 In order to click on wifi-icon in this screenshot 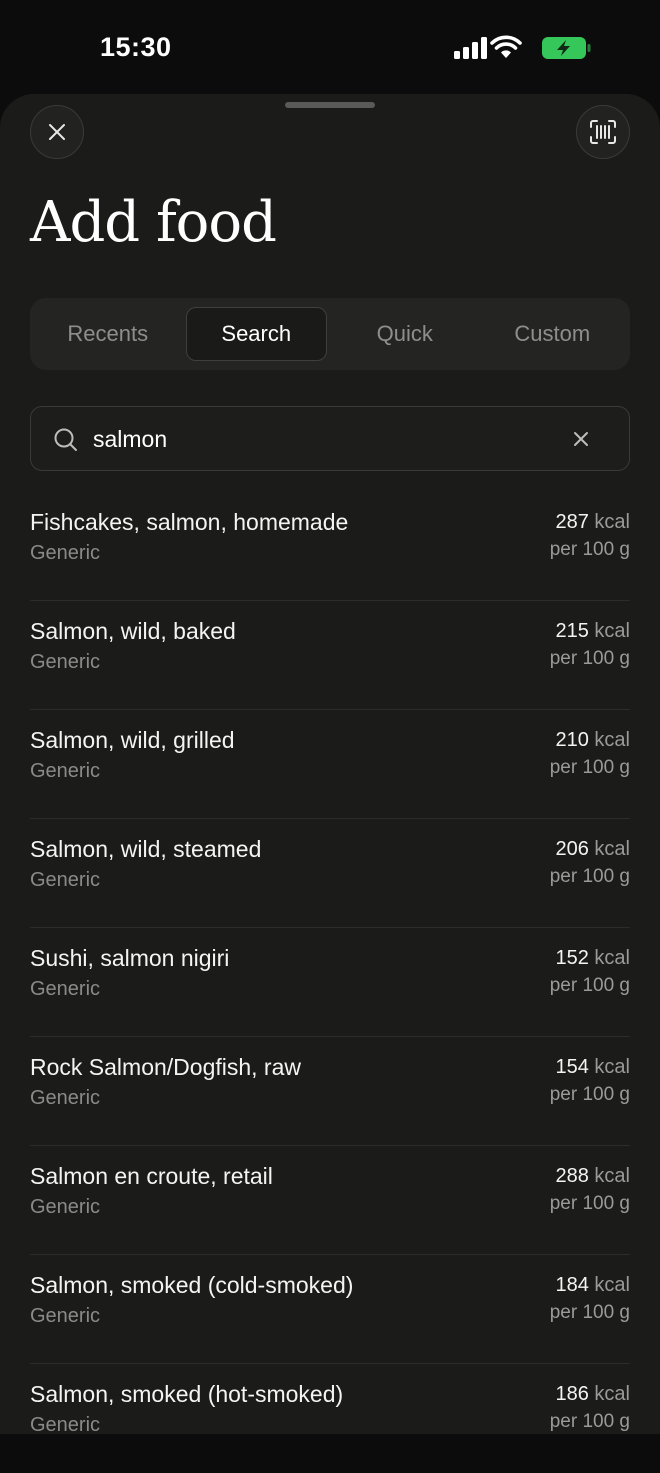, I will do `click(506, 46)`.